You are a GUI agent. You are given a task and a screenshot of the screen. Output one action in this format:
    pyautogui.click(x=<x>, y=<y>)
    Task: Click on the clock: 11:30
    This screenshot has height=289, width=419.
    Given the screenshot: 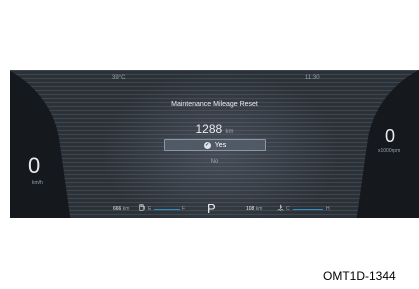 What is the action you would take?
    pyautogui.click(x=312, y=78)
    